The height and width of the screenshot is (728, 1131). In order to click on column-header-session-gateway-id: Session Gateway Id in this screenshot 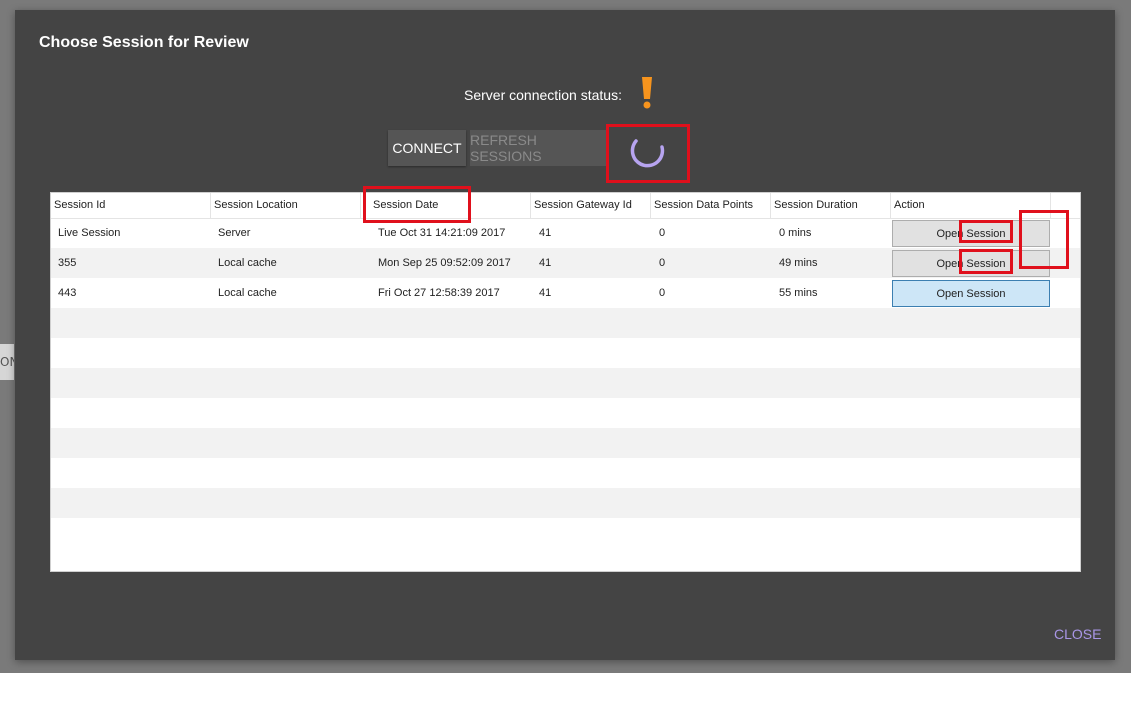, I will do `click(591, 205)`.